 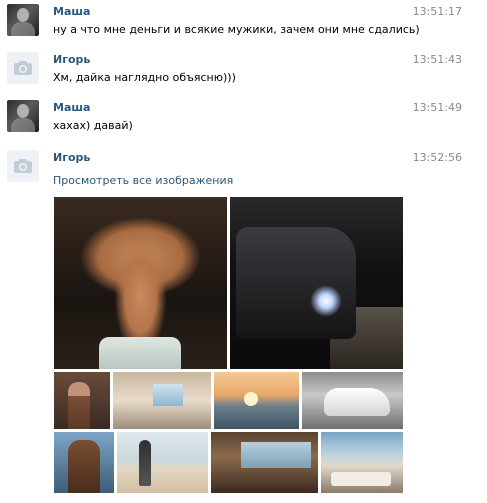 What do you see at coordinates (144, 77) in the screenshot?
I see `message-text: Хм, дайка наглядно объясню)))` at bounding box center [144, 77].